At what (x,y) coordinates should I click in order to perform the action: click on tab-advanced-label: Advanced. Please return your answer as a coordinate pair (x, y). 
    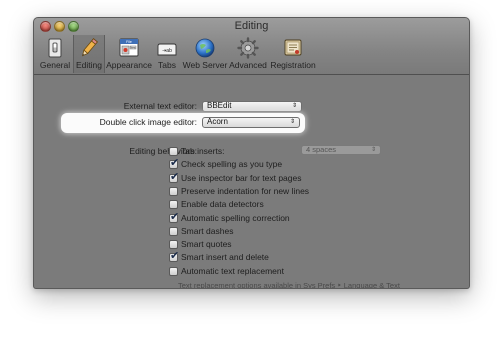
    Looking at the image, I should click on (248, 65).